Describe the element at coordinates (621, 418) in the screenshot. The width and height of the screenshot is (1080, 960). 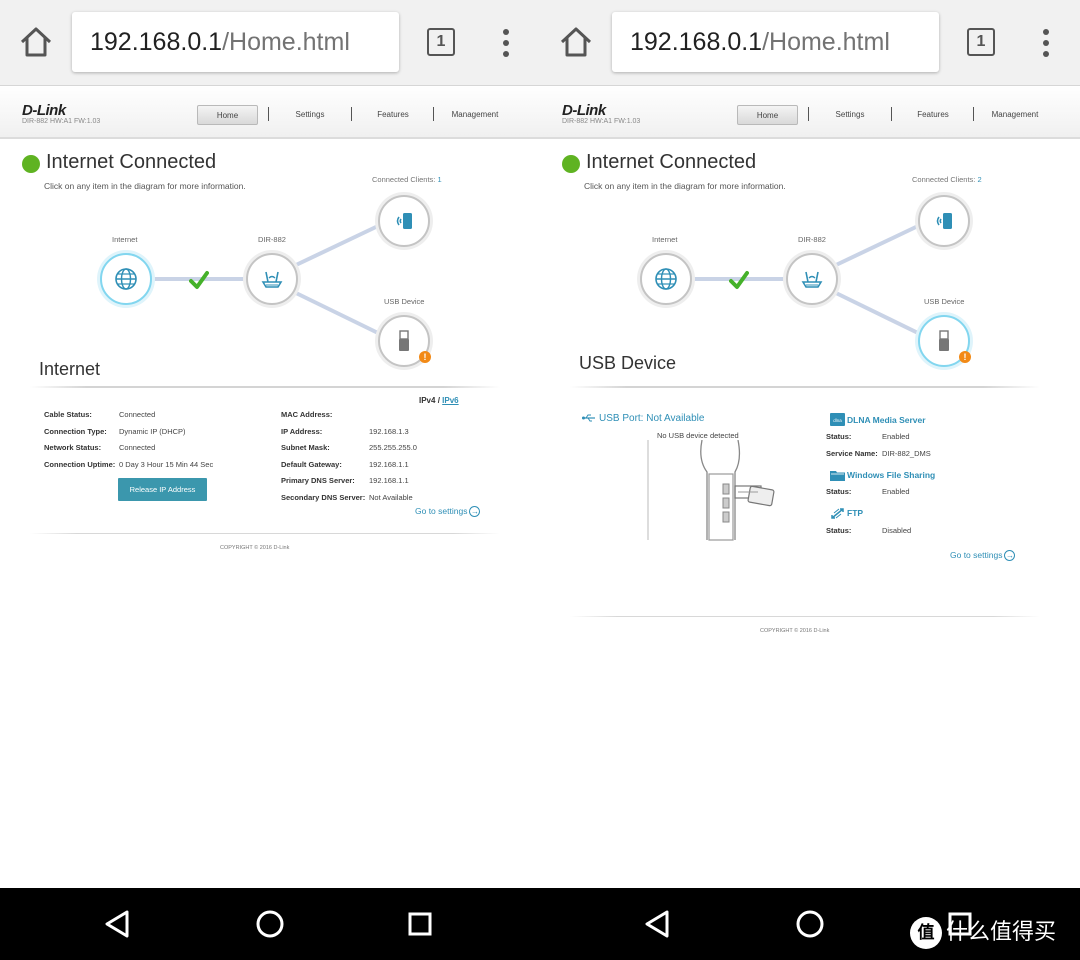
I see `usb-port-label: USB Port:` at that location.